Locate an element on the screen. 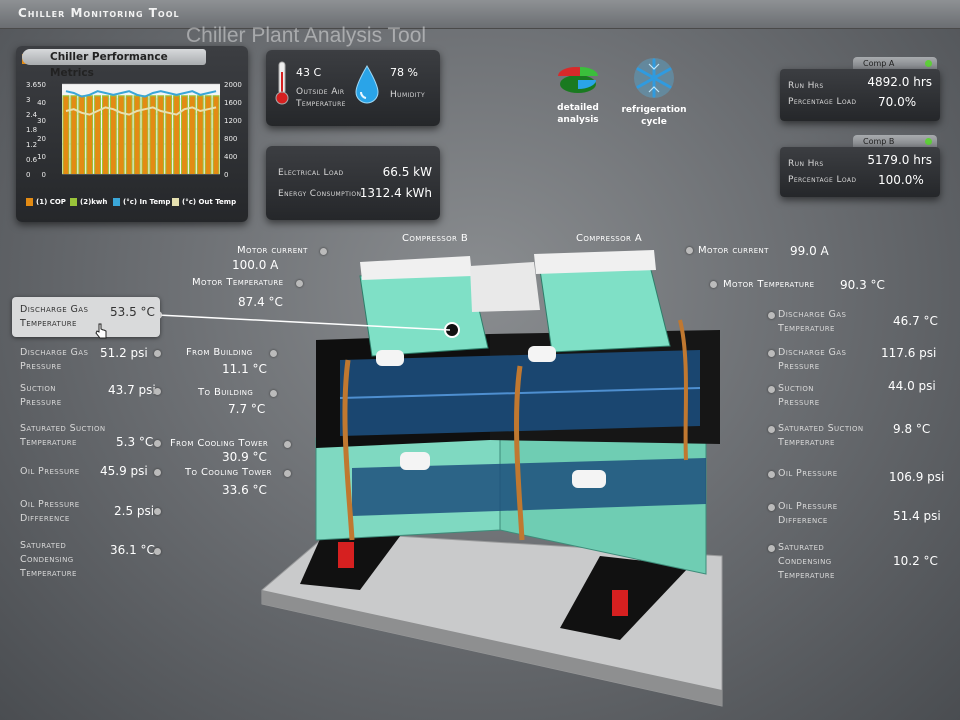 Image resolution: width=960 pixels, height=720 pixels. detailed-analysis-label: detailed analysis is located at coordinates (578, 114).